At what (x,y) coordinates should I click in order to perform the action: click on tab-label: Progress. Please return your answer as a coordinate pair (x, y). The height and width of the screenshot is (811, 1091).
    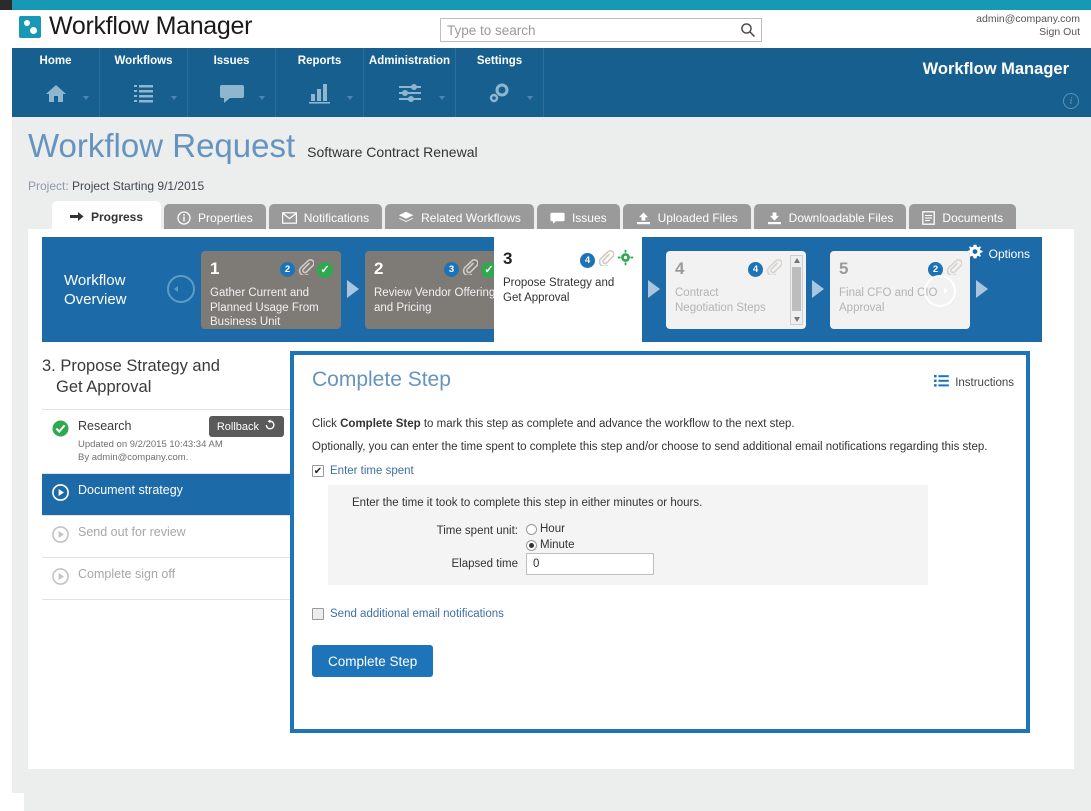
    Looking at the image, I should click on (117, 216).